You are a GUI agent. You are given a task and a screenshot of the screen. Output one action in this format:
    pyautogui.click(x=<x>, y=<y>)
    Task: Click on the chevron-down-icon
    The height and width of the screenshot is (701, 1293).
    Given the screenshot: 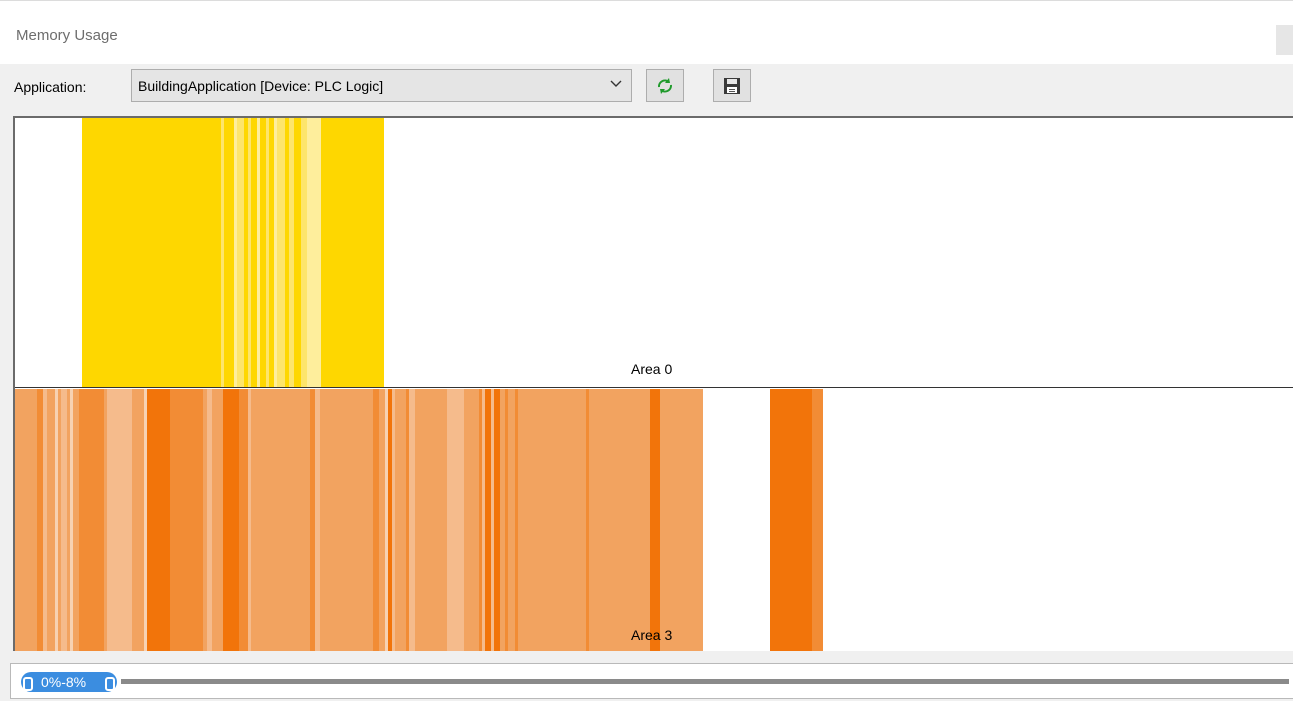 What is the action you would take?
    pyautogui.click(x=616, y=83)
    